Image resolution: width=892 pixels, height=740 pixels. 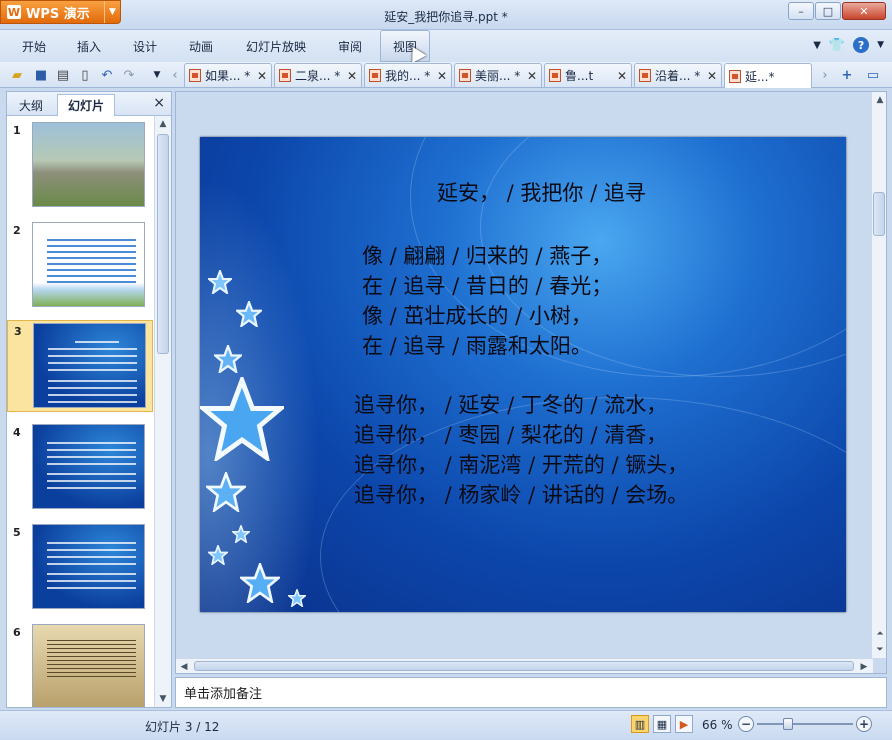 I want to click on slide-horizontal-scrollbar: ◀ ▶, so click(x=524, y=665).